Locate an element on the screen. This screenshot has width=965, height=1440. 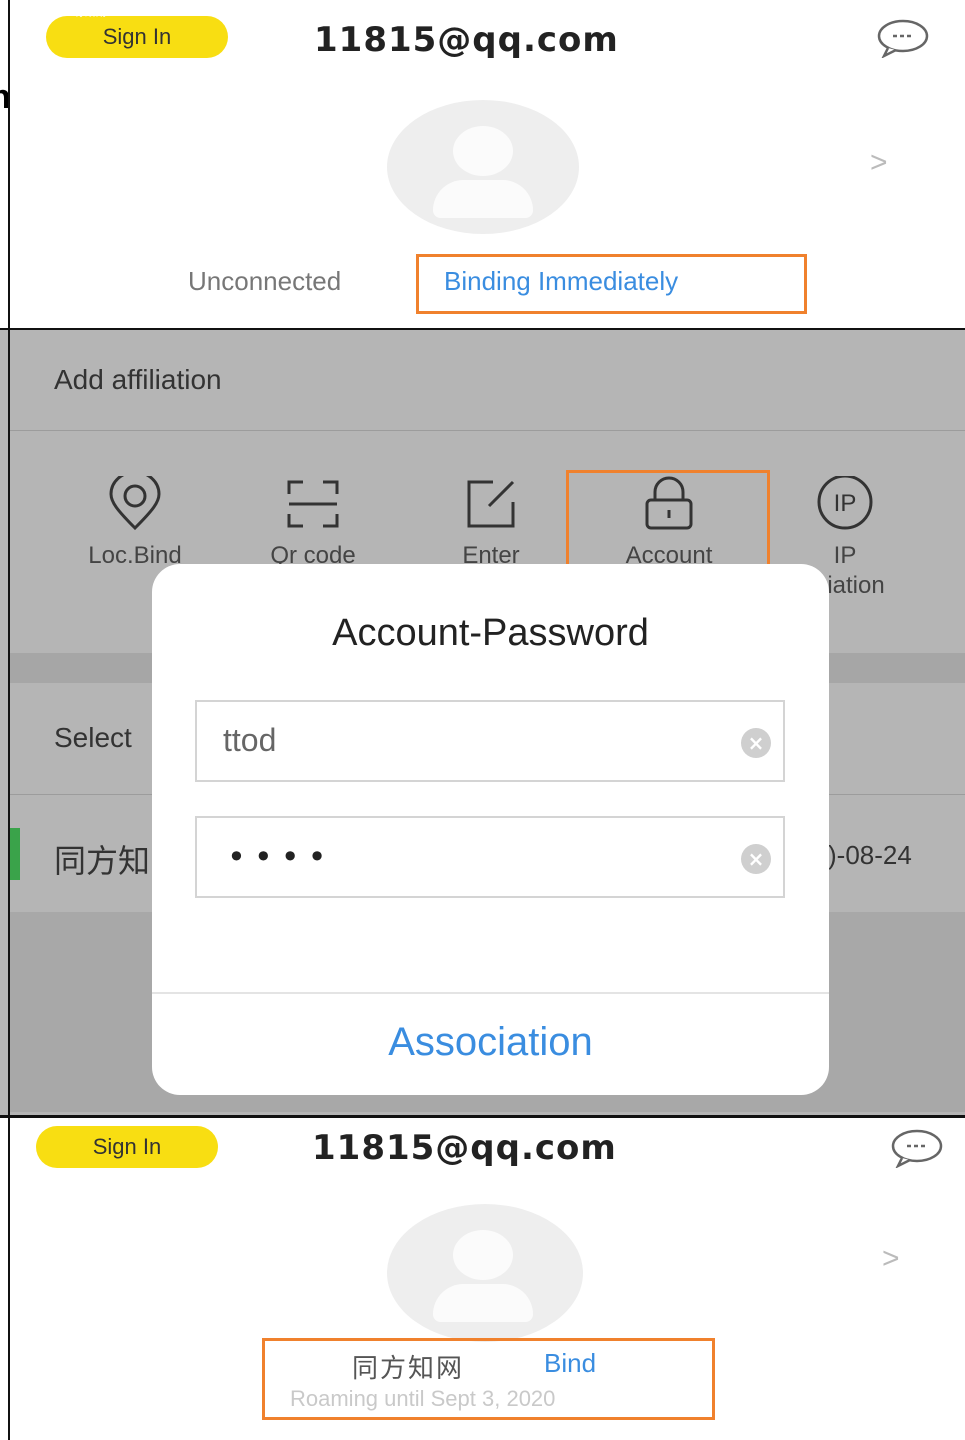
dialog-title: Account-Password is located at coordinates (490, 633).